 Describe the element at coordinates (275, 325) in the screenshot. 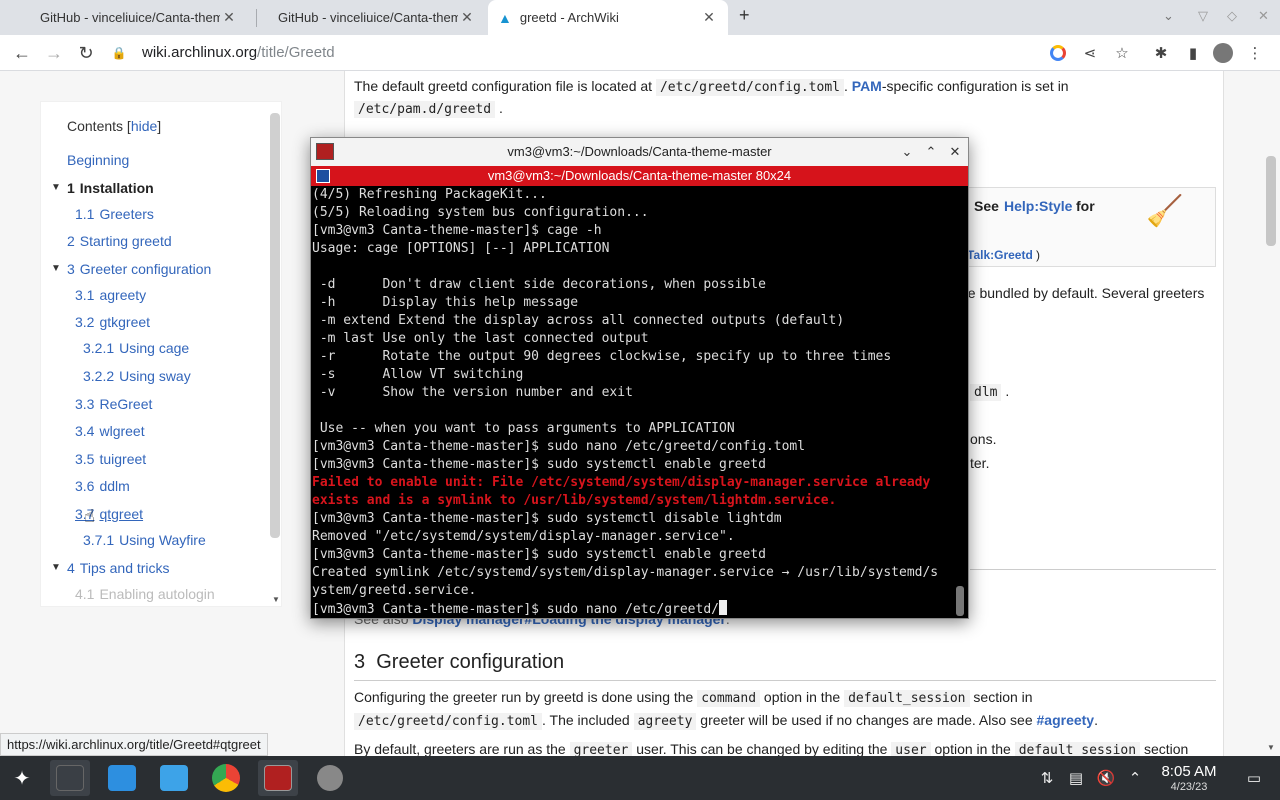

I see `toc-scrollbar` at that location.